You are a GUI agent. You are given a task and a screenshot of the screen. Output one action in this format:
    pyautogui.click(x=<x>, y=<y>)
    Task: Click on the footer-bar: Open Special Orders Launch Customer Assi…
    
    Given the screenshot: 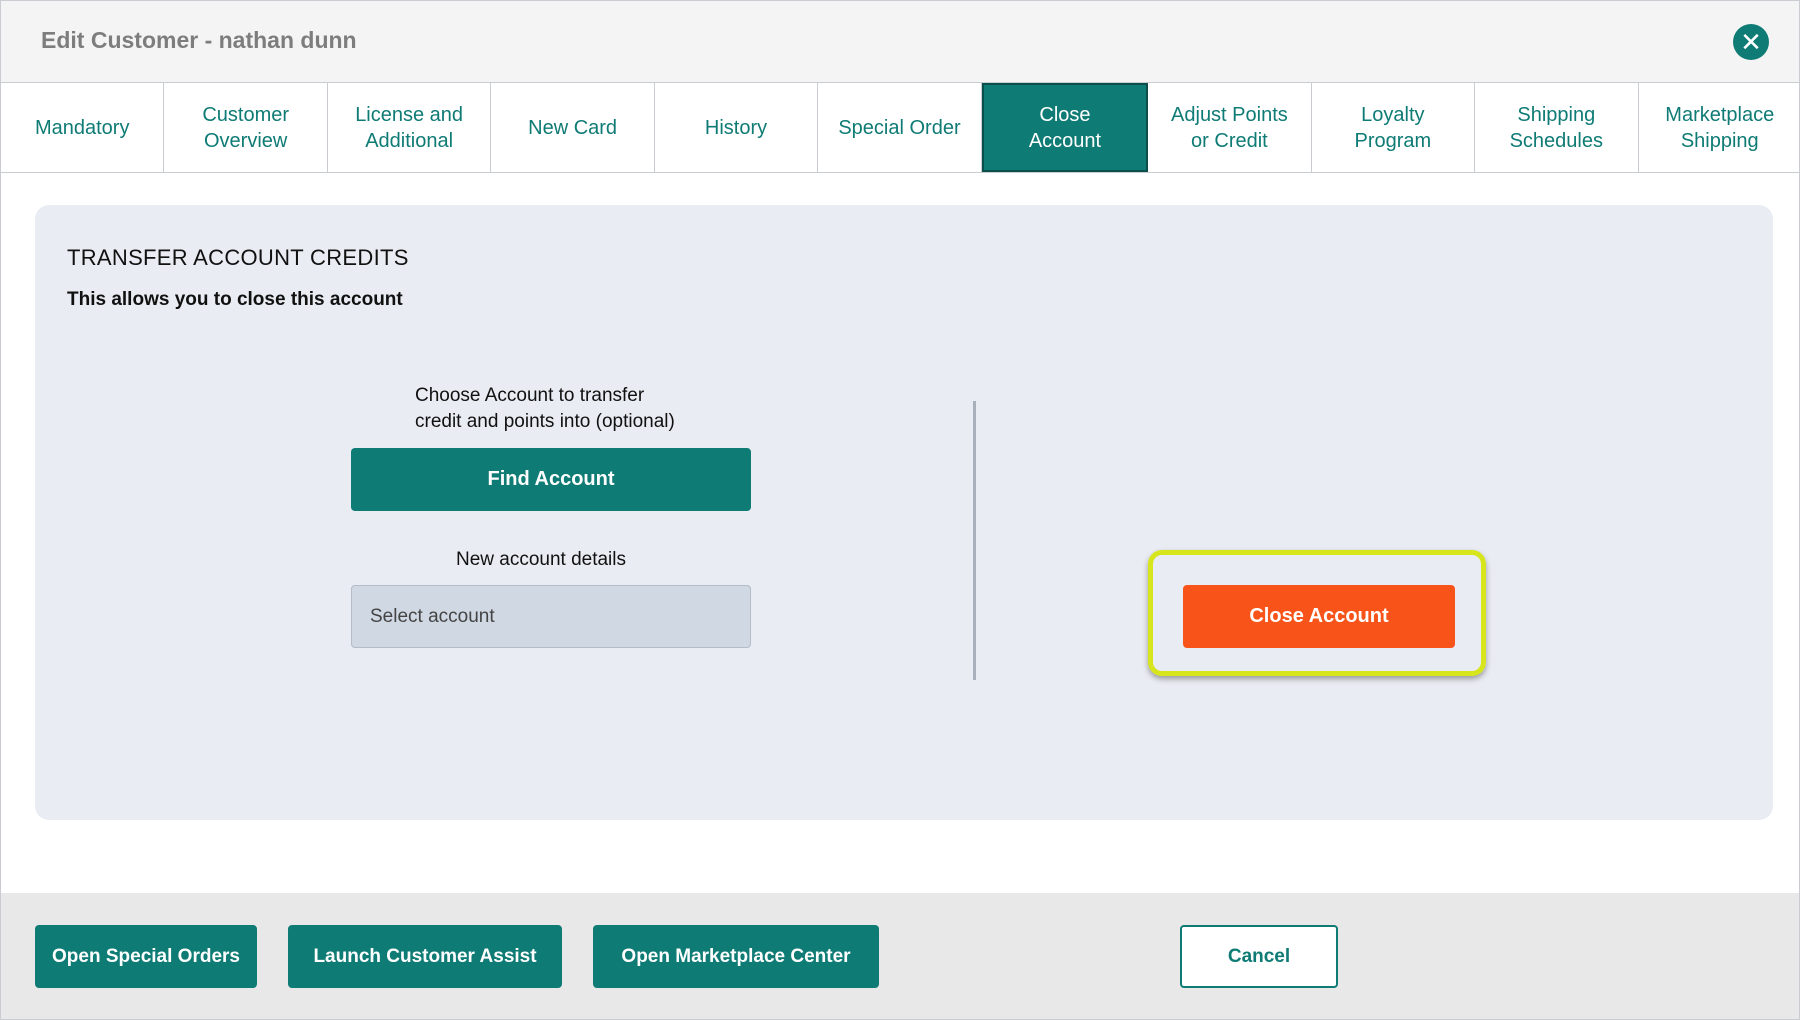 What is the action you would take?
    pyautogui.click(x=900, y=956)
    